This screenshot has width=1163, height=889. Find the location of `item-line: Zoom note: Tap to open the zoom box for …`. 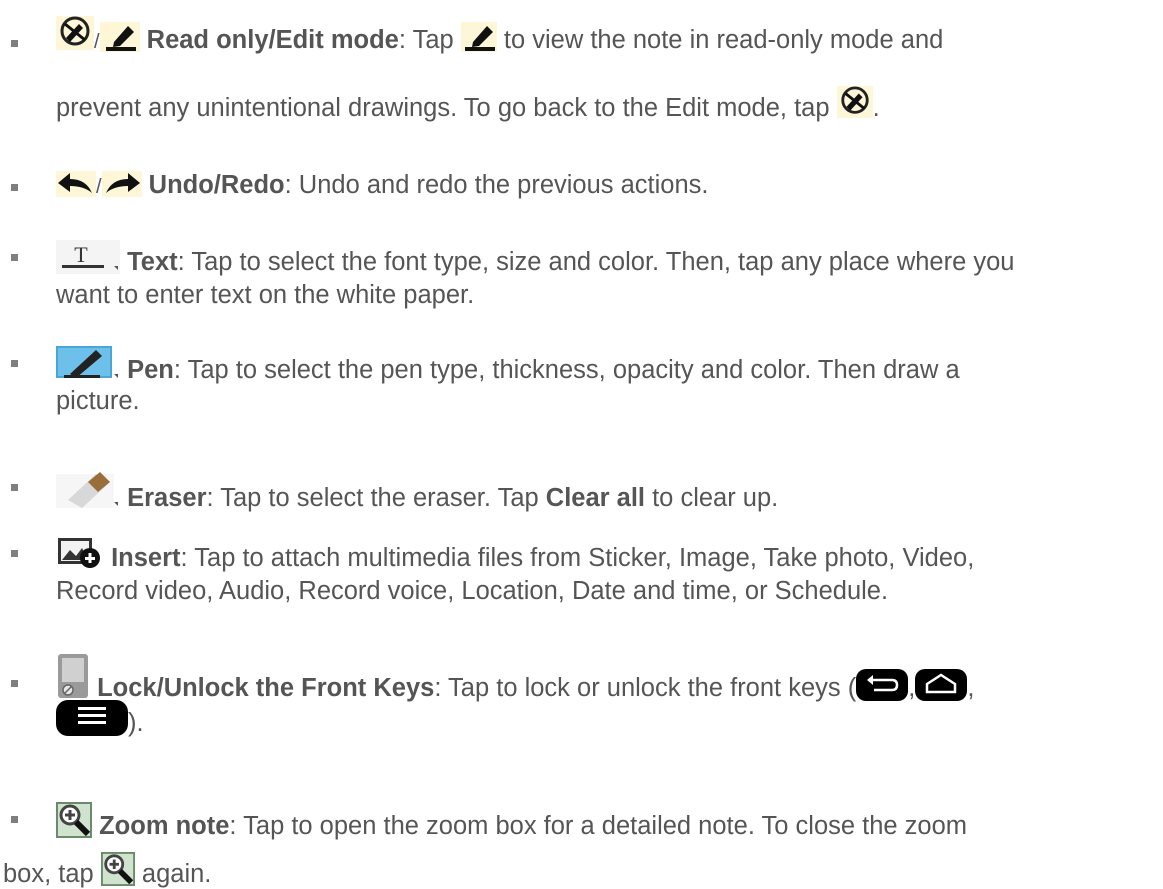

item-line: Zoom note: Tap to open the zoom box for … is located at coordinates (511, 821).